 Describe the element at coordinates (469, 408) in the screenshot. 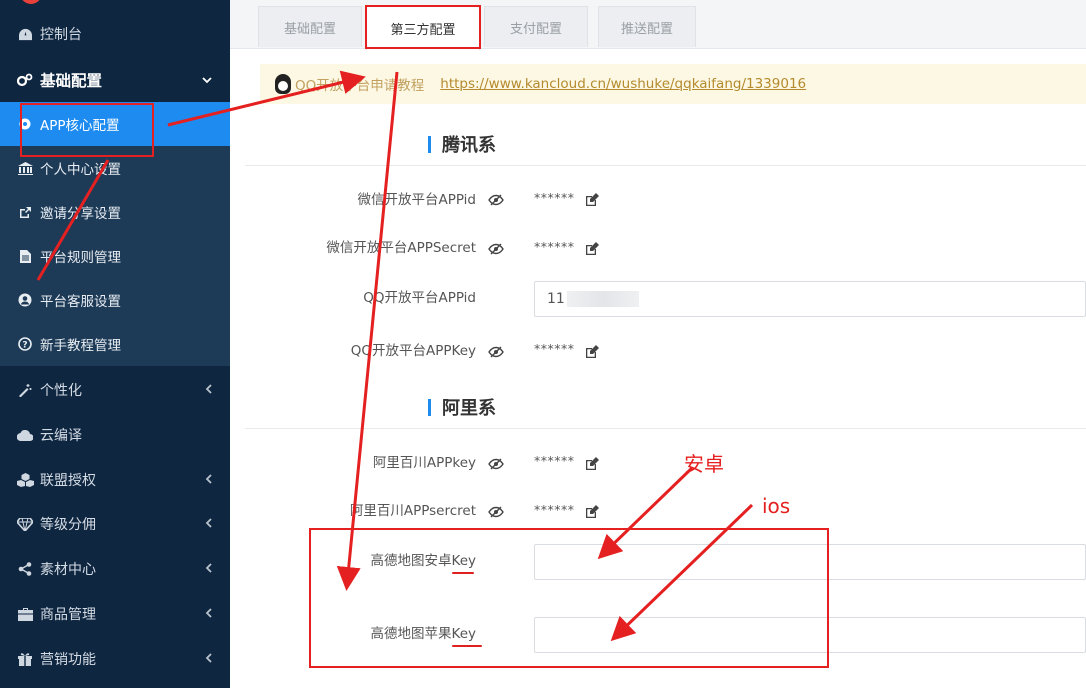

I see `section-title-text: 阿里系` at that location.